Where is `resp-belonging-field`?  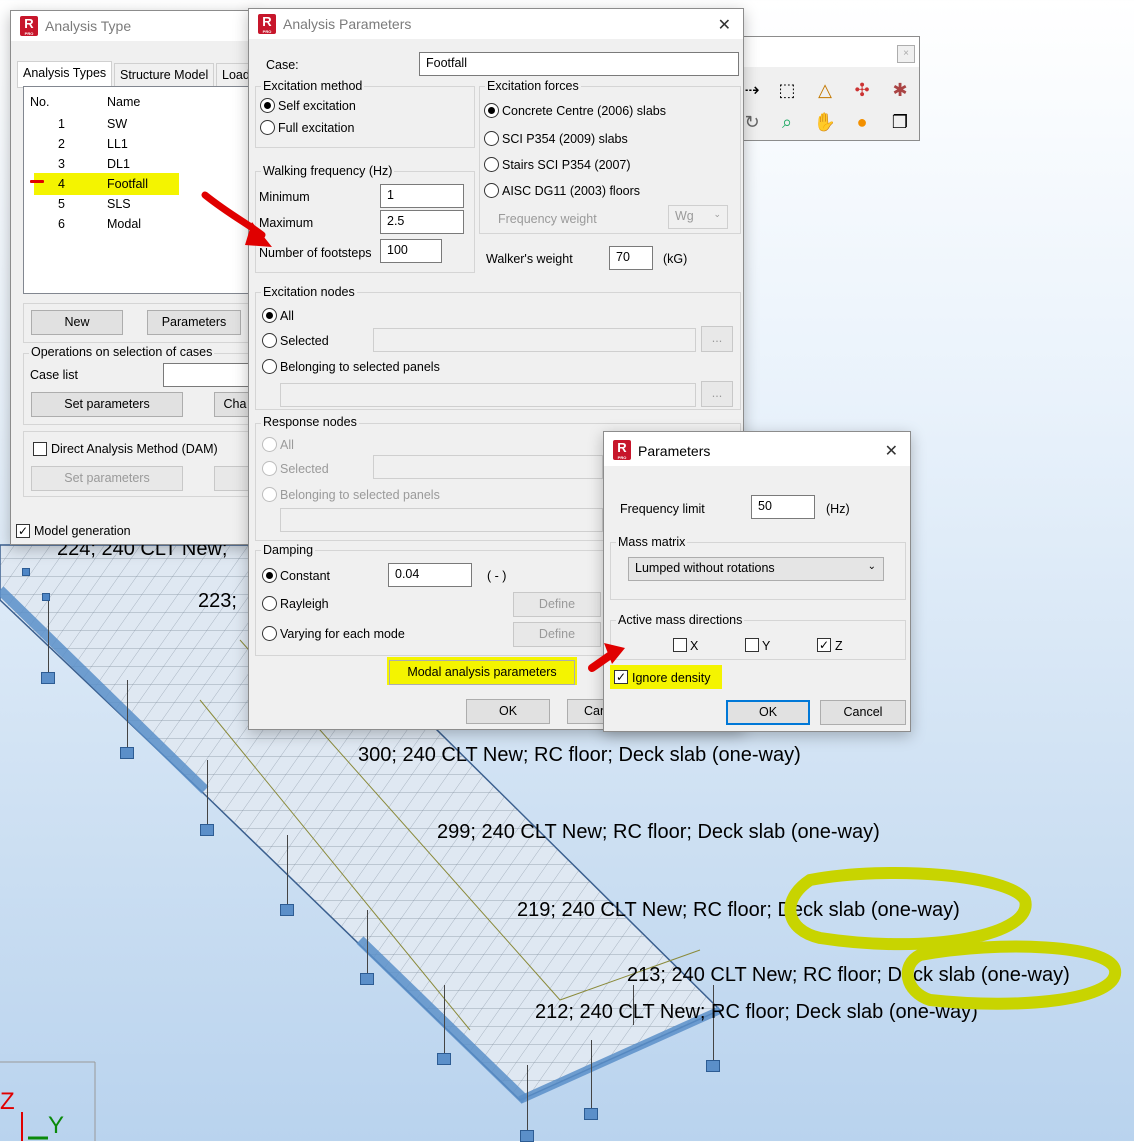 resp-belonging-field is located at coordinates (441, 520).